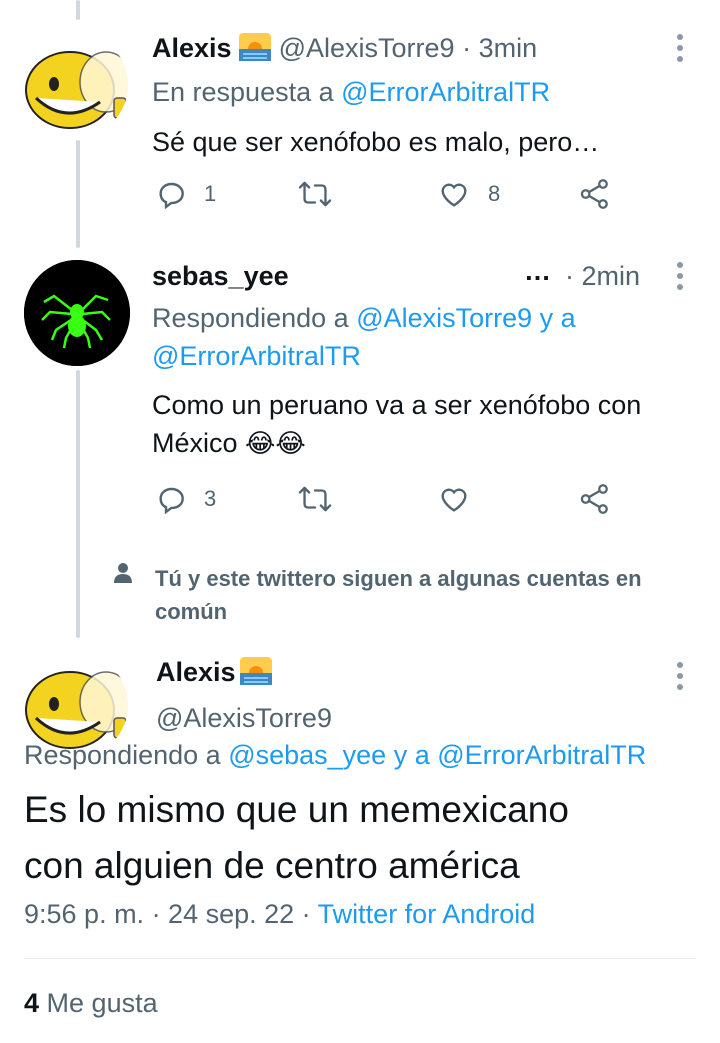  I want to click on divider, so click(360, 958).